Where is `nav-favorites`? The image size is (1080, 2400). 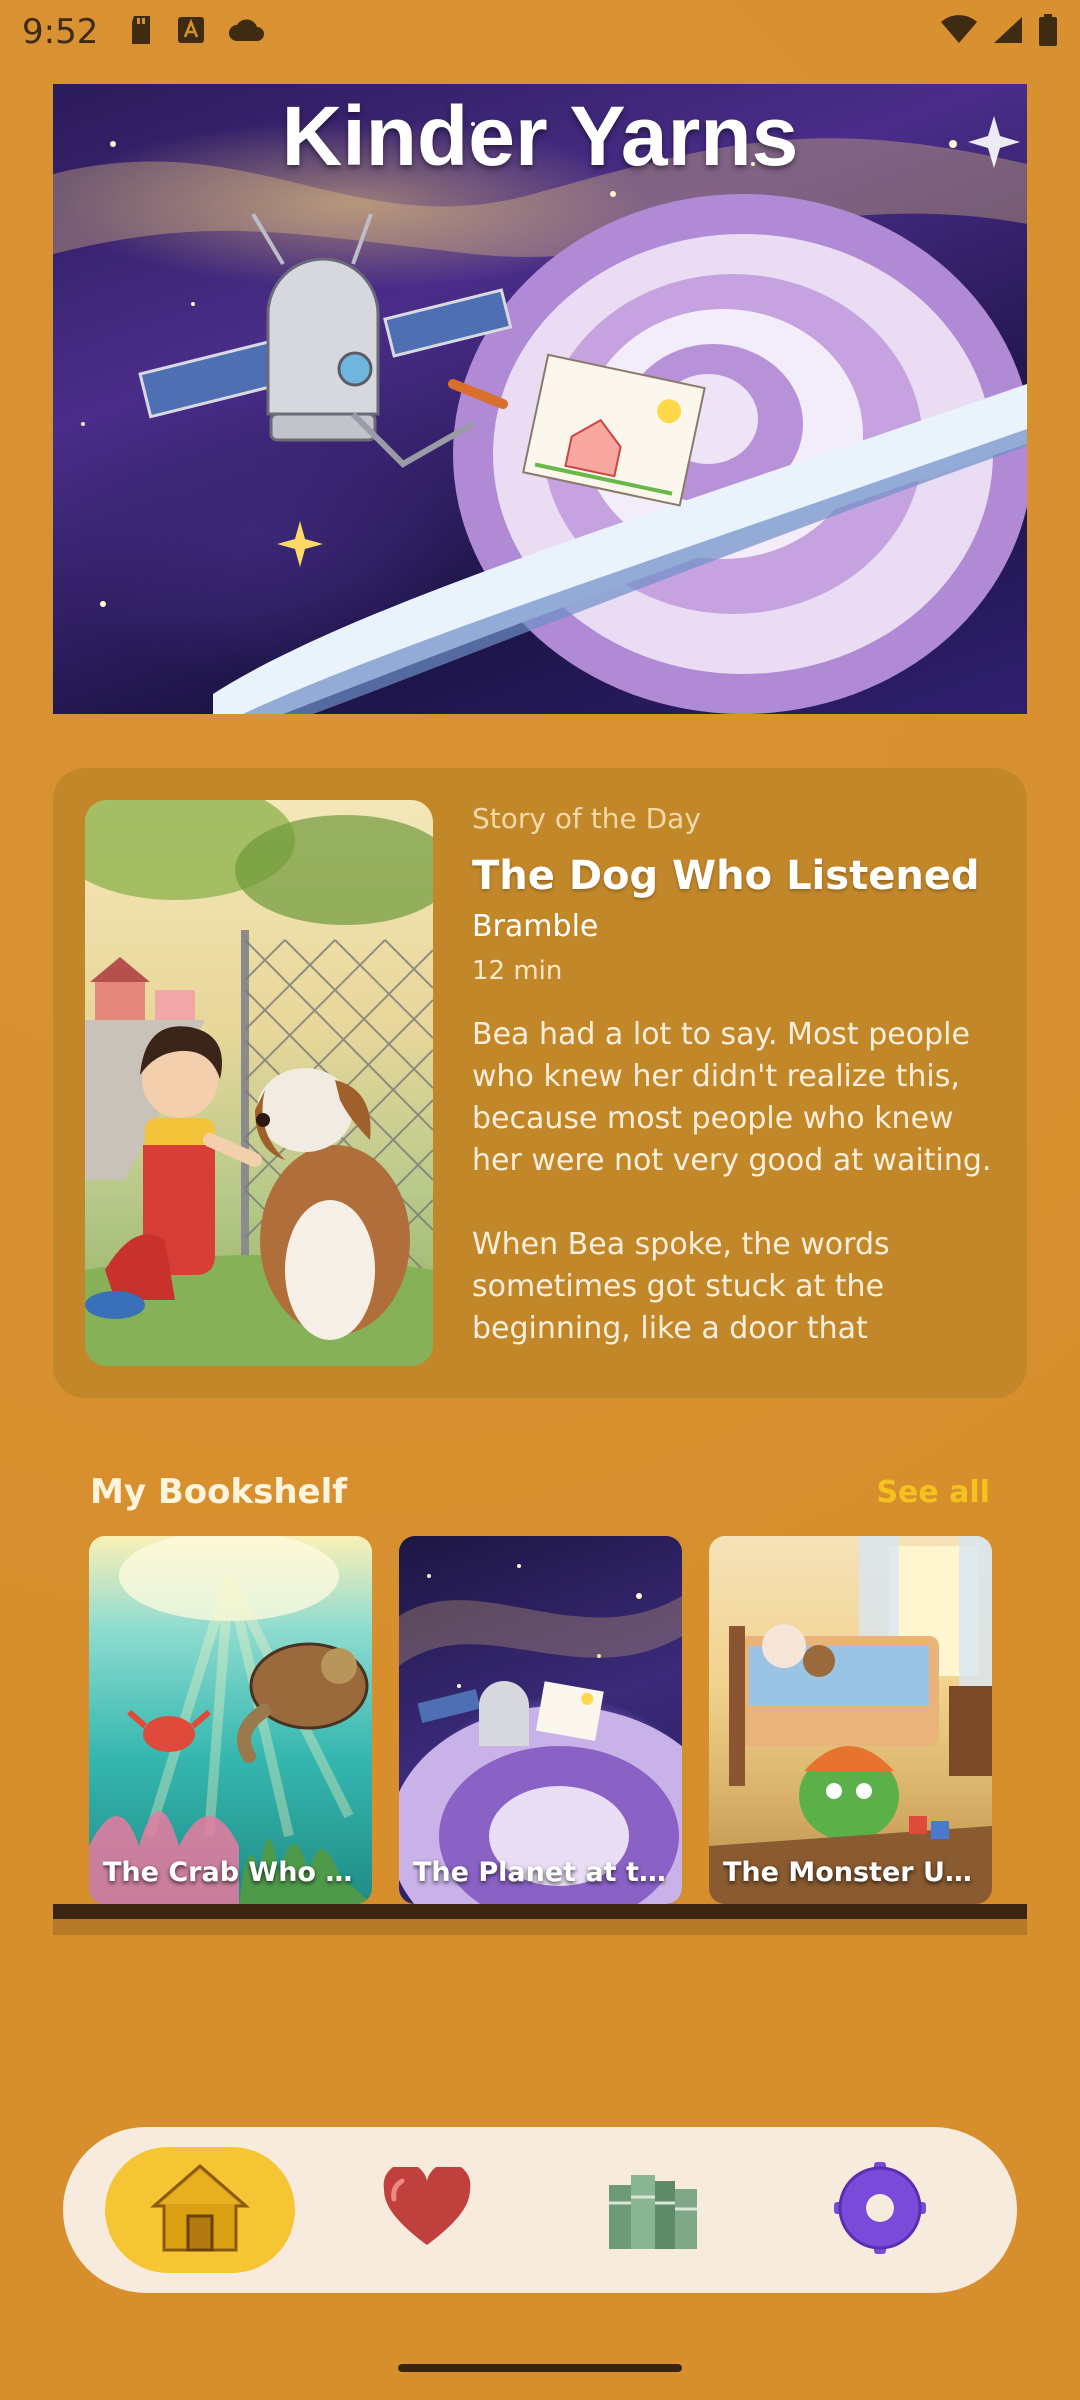
nav-favorites is located at coordinates (427, 2210).